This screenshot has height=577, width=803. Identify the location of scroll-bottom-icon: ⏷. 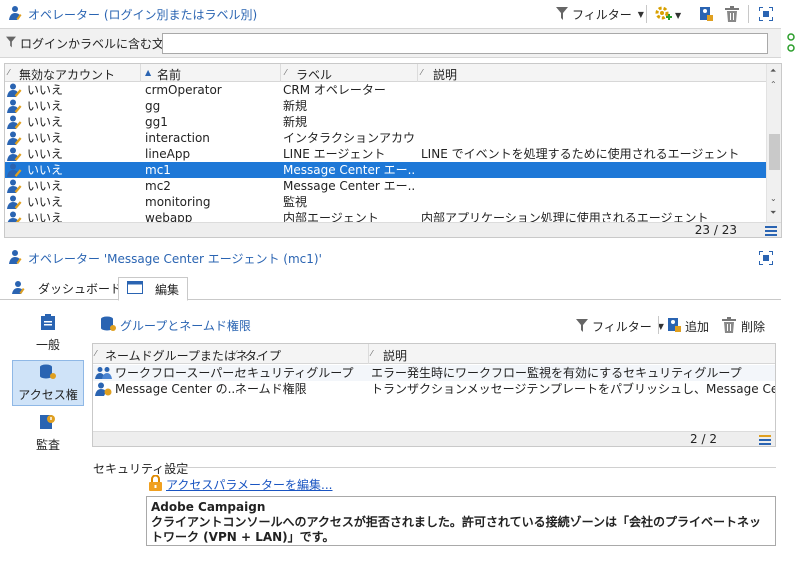
(773, 213).